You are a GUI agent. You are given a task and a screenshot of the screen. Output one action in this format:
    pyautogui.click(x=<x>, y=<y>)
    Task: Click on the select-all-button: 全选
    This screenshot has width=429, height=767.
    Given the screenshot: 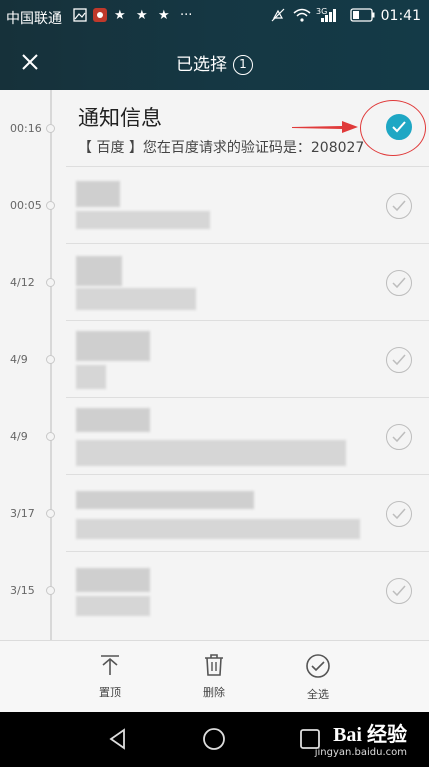 What is the action you would take?
    pyautogui.click(x=318, y=677)
    